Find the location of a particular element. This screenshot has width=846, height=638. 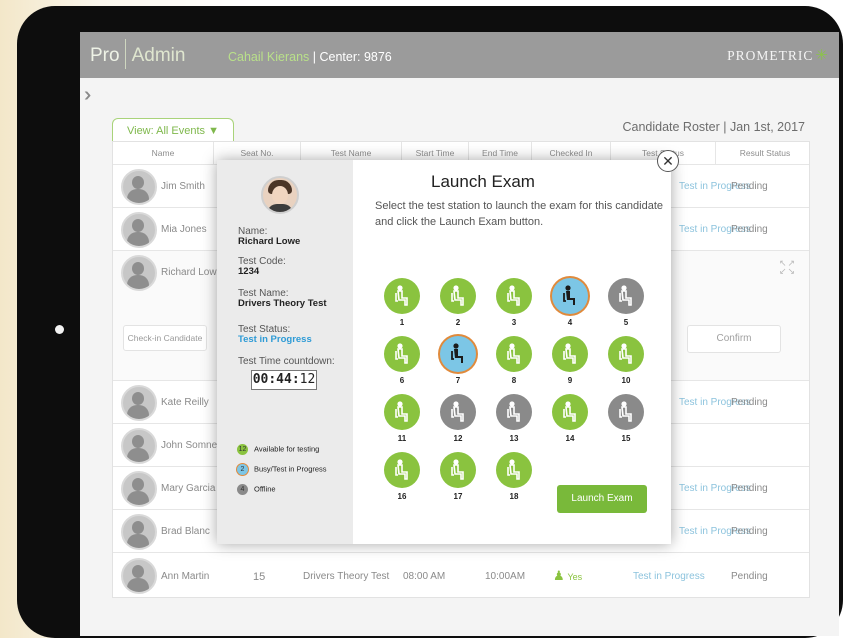

countdown-label: Test Time countdown: is located at coordinates (286, 361).